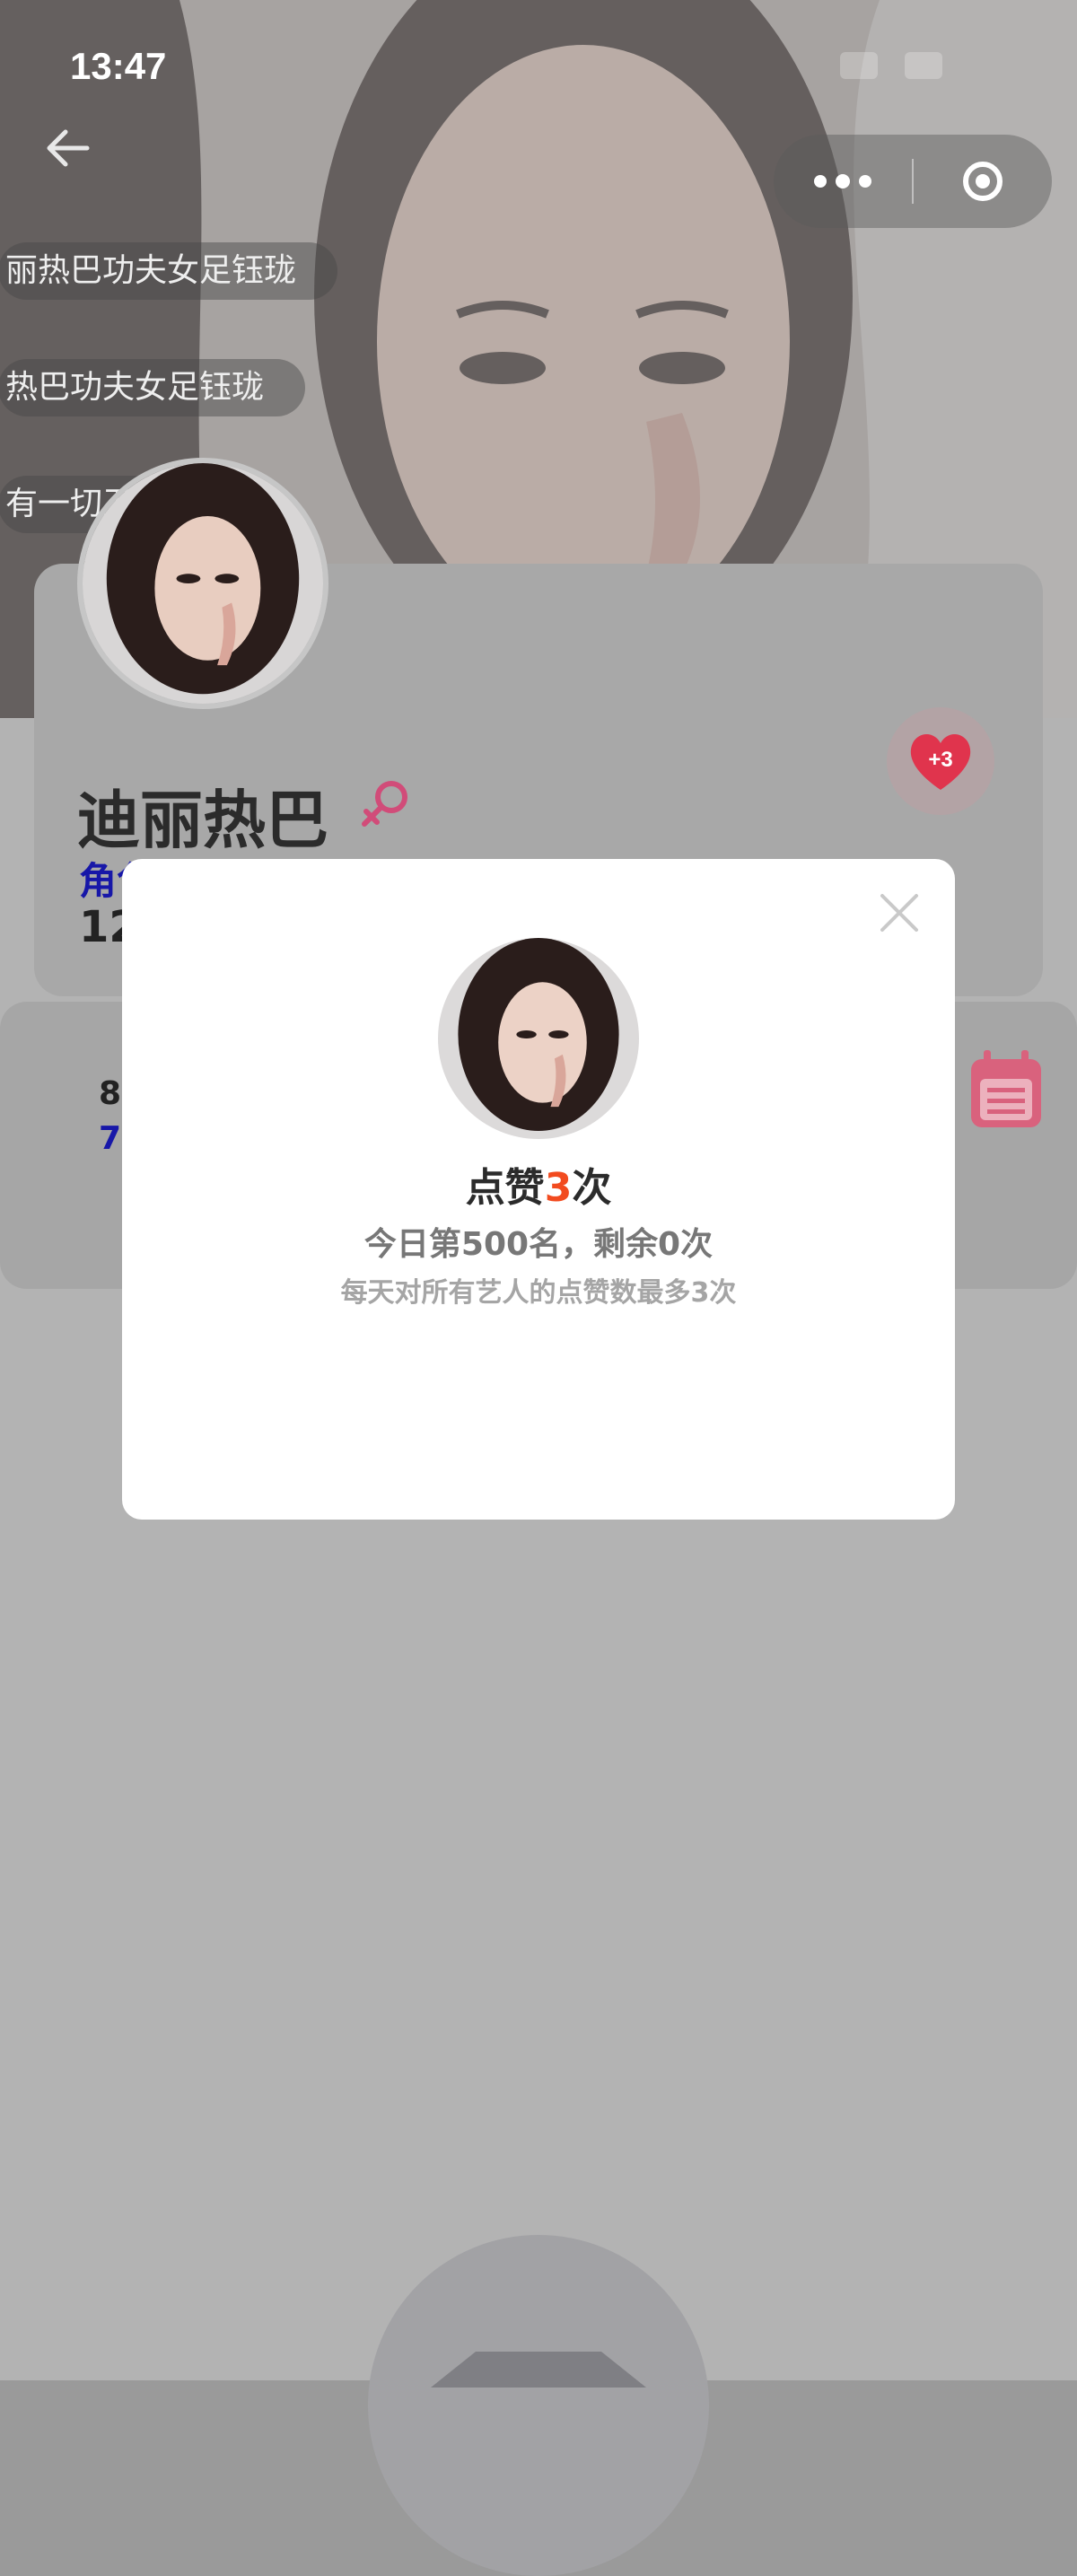 The image size is (1077, 2576). I want to click on modal-title: 点赞3次, so click(538, 1184).